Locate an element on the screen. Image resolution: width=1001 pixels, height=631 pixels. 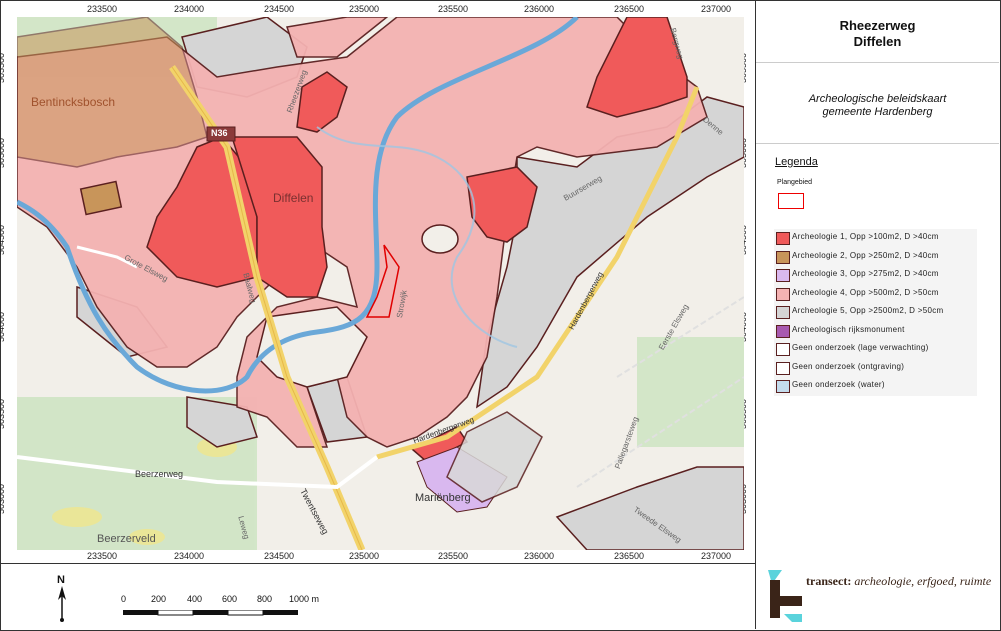
legend-item: Archeologie 2, Opp >250m2, D >40cm is located at coordinates (875, 257).